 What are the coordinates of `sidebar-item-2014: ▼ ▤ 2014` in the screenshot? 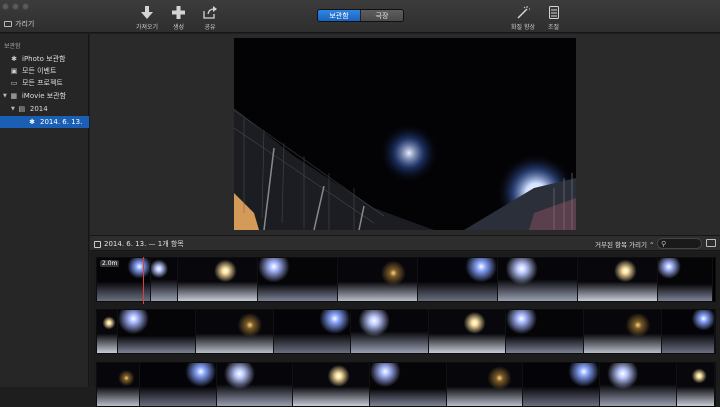 It's located at (44, 109).